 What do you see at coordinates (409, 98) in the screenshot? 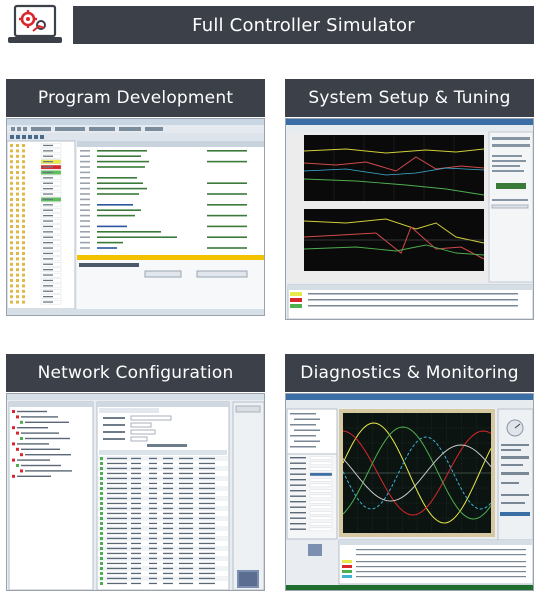
I see `section-title-system-setup-tuning: System Setup & Tuning` at bounding box center [409, 98].